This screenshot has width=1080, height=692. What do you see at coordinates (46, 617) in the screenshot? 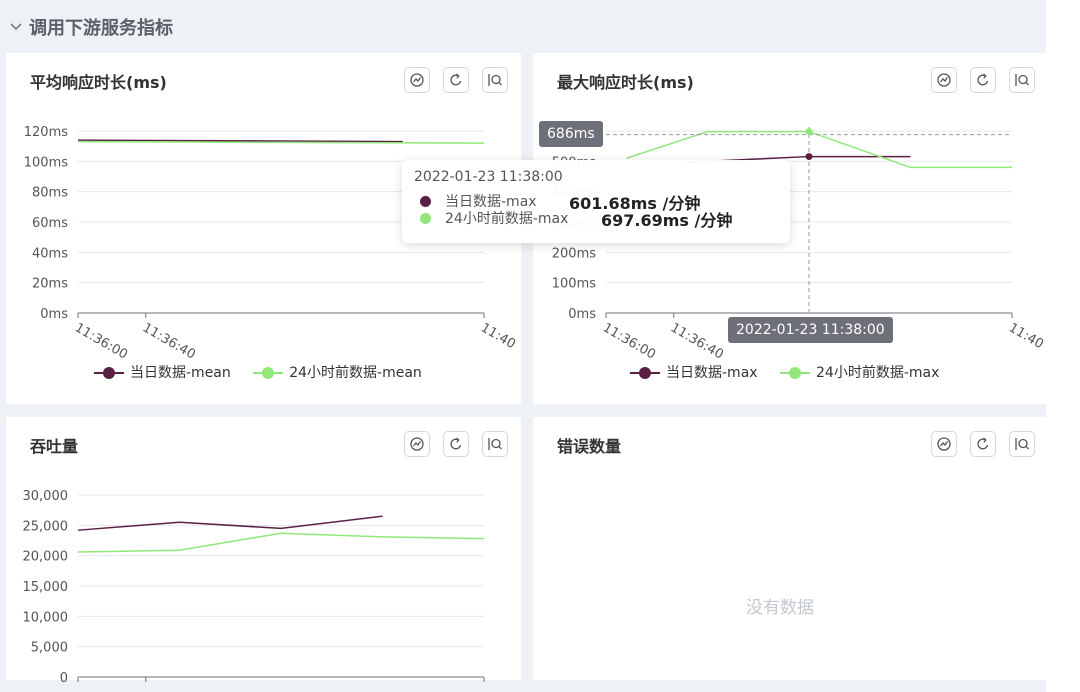
I see `y-tick-label: 10,000` at bounding box center [46, 617].